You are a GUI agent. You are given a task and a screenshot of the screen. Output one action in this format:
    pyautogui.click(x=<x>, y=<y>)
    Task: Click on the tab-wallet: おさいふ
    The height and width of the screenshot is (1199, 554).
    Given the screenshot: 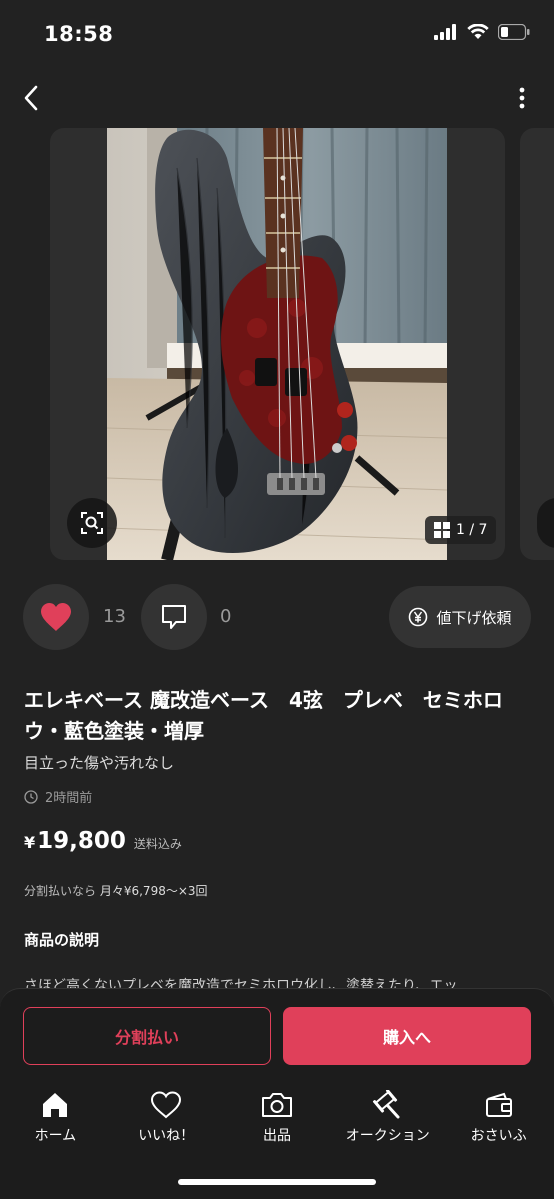 What is the action you would take?
    pyautogui.click(x=498, y=1119)
    